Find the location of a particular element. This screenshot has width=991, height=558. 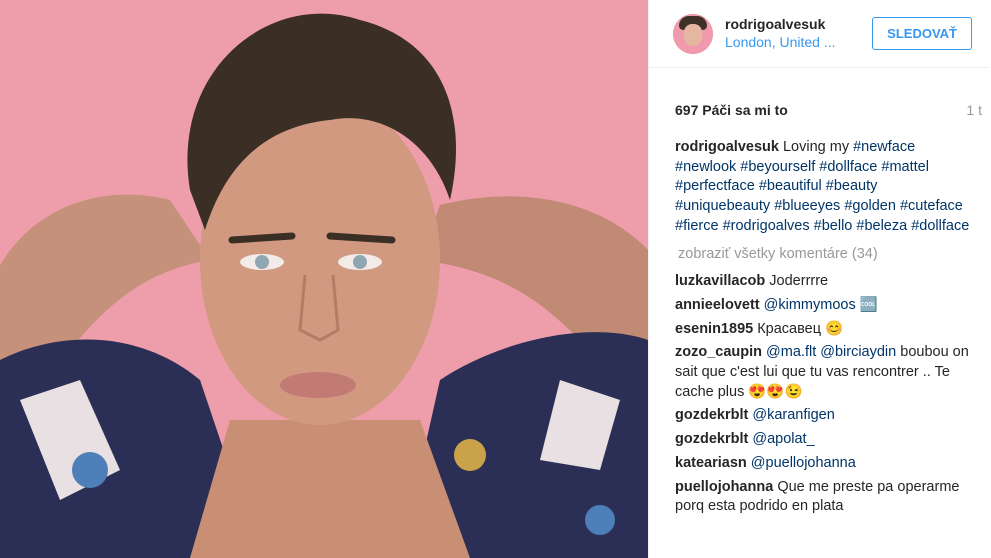

hashtag-link: #beauty is located at coordinates (852, 186).